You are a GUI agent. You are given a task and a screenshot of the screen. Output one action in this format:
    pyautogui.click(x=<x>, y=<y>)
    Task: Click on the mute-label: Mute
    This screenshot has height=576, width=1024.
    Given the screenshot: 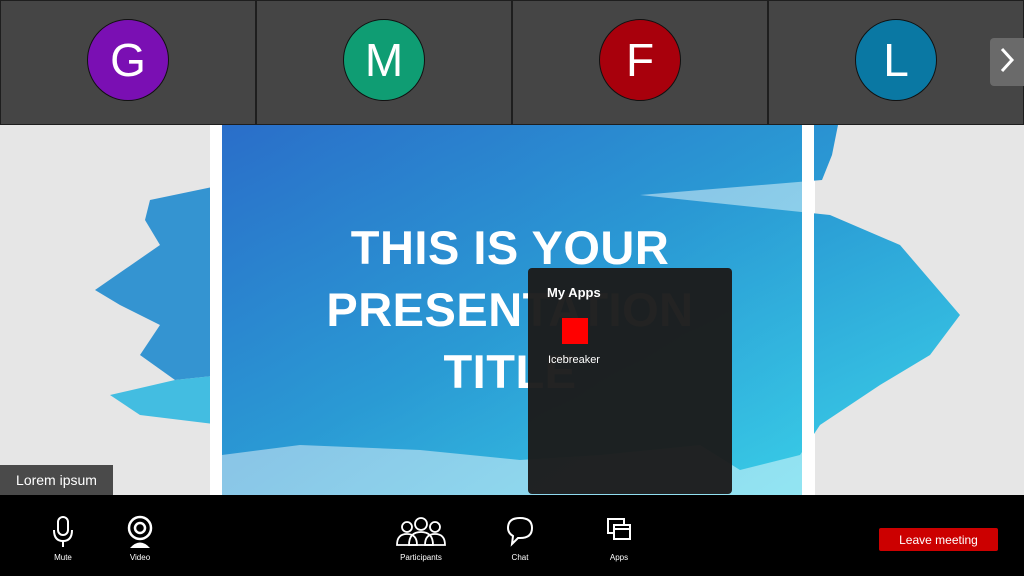 What is the action you would take?
    pyautogui.click(x=63, y=557)
    